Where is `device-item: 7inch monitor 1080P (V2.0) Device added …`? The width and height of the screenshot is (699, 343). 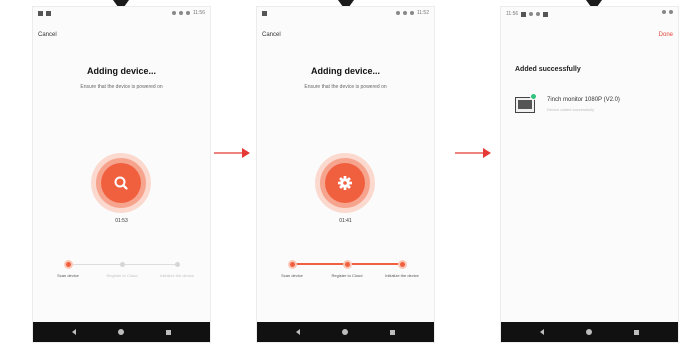
device-item: 7inch monitor 1080P (V2.0) Device added … is located at coordinates (595, 107).